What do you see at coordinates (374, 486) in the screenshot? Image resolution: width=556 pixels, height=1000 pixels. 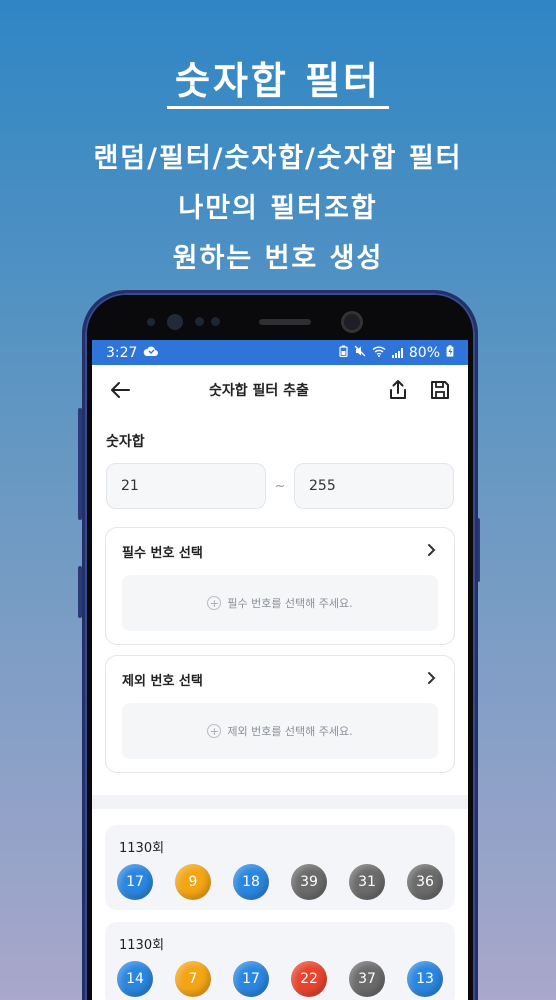 I see `sum-max-input` at bounding box center [374, 486].